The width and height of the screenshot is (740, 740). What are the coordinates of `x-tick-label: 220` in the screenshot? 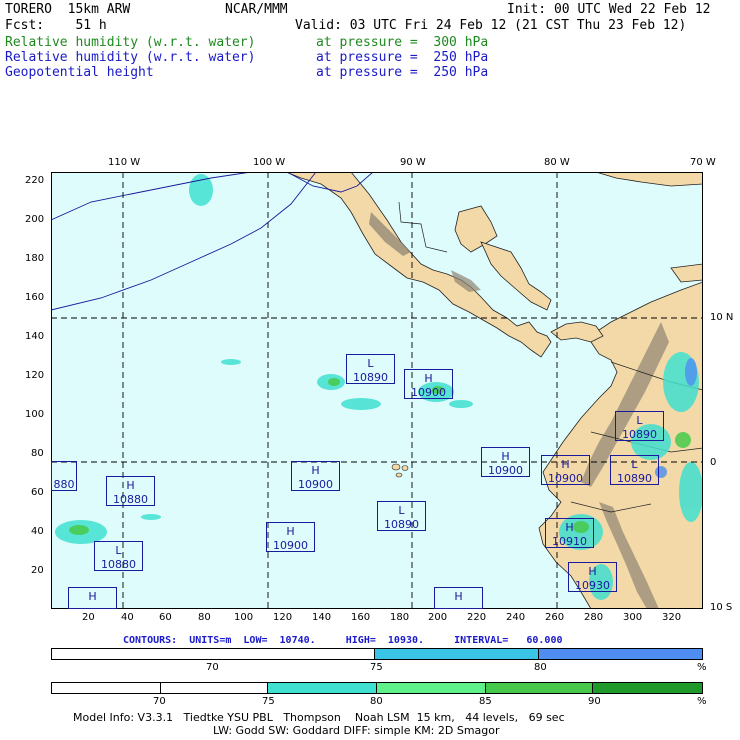 It's located at (477, 617).